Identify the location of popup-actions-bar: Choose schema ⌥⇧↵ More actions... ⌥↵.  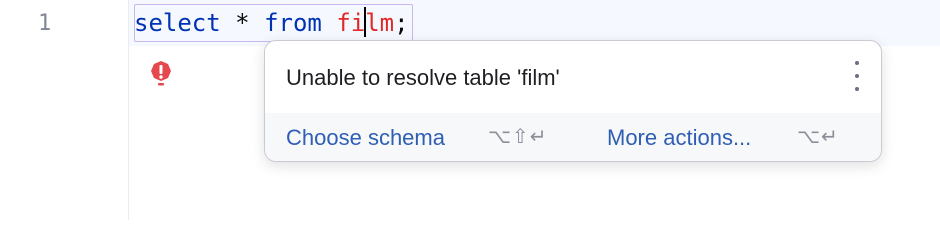
(573, 137).